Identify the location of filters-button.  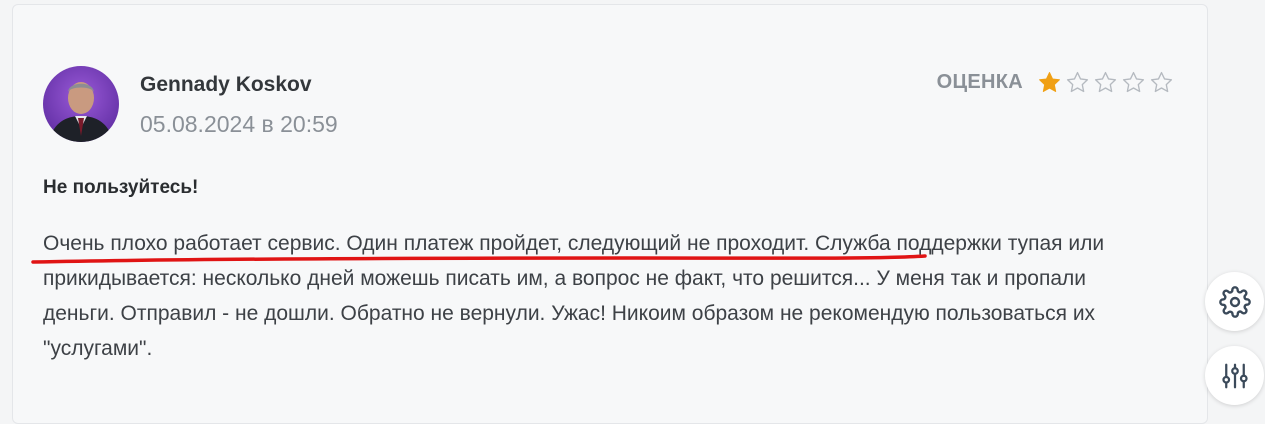
(1234, 375).